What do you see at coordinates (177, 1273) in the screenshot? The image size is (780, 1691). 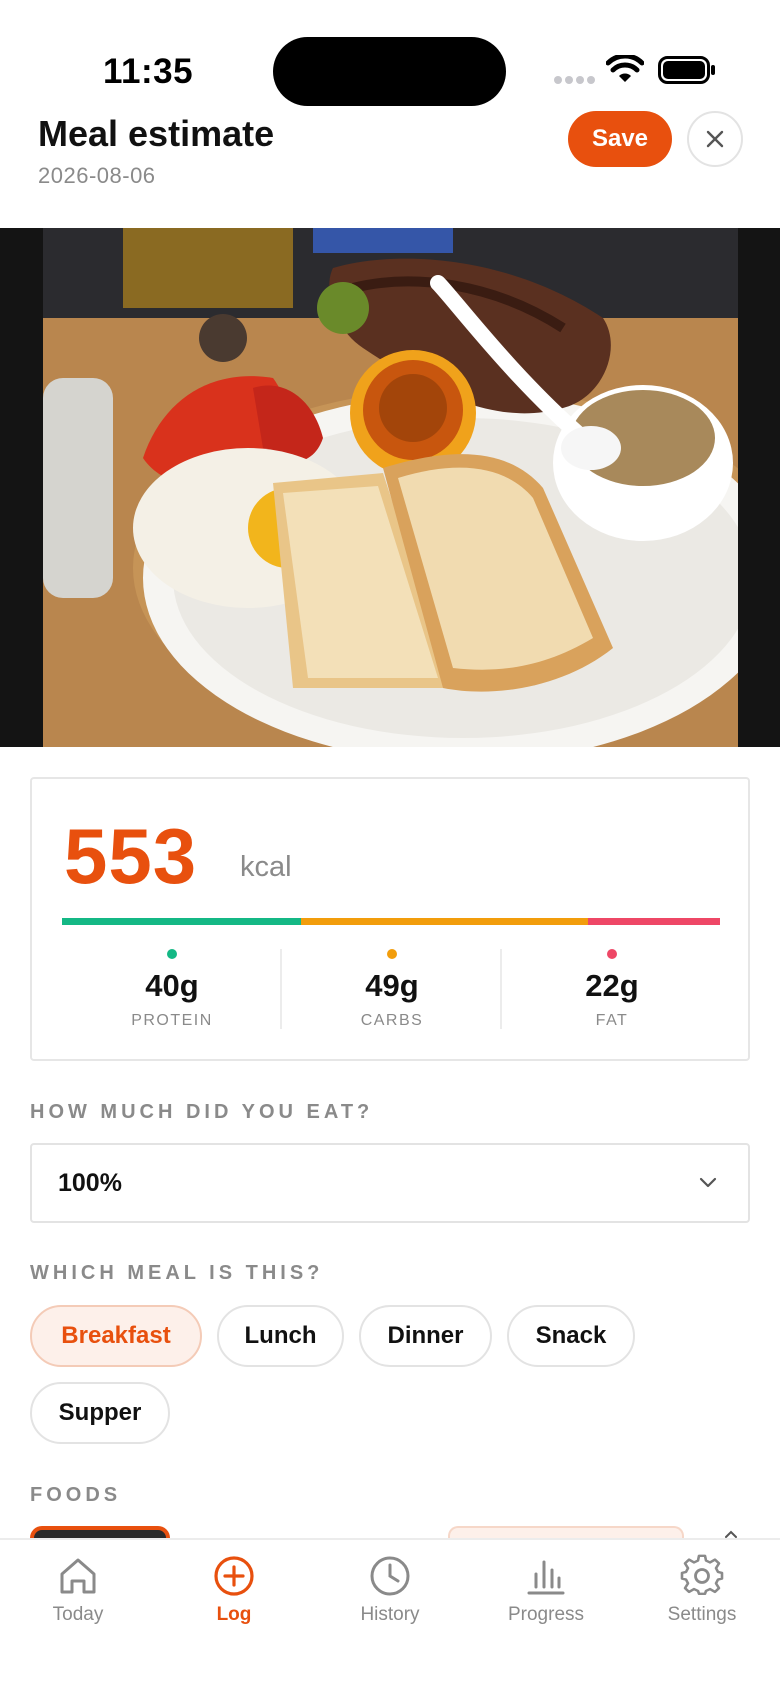 I see `meal-section-label: WHICH MEAL IS THIS?` at bounding box center [177, 1273].